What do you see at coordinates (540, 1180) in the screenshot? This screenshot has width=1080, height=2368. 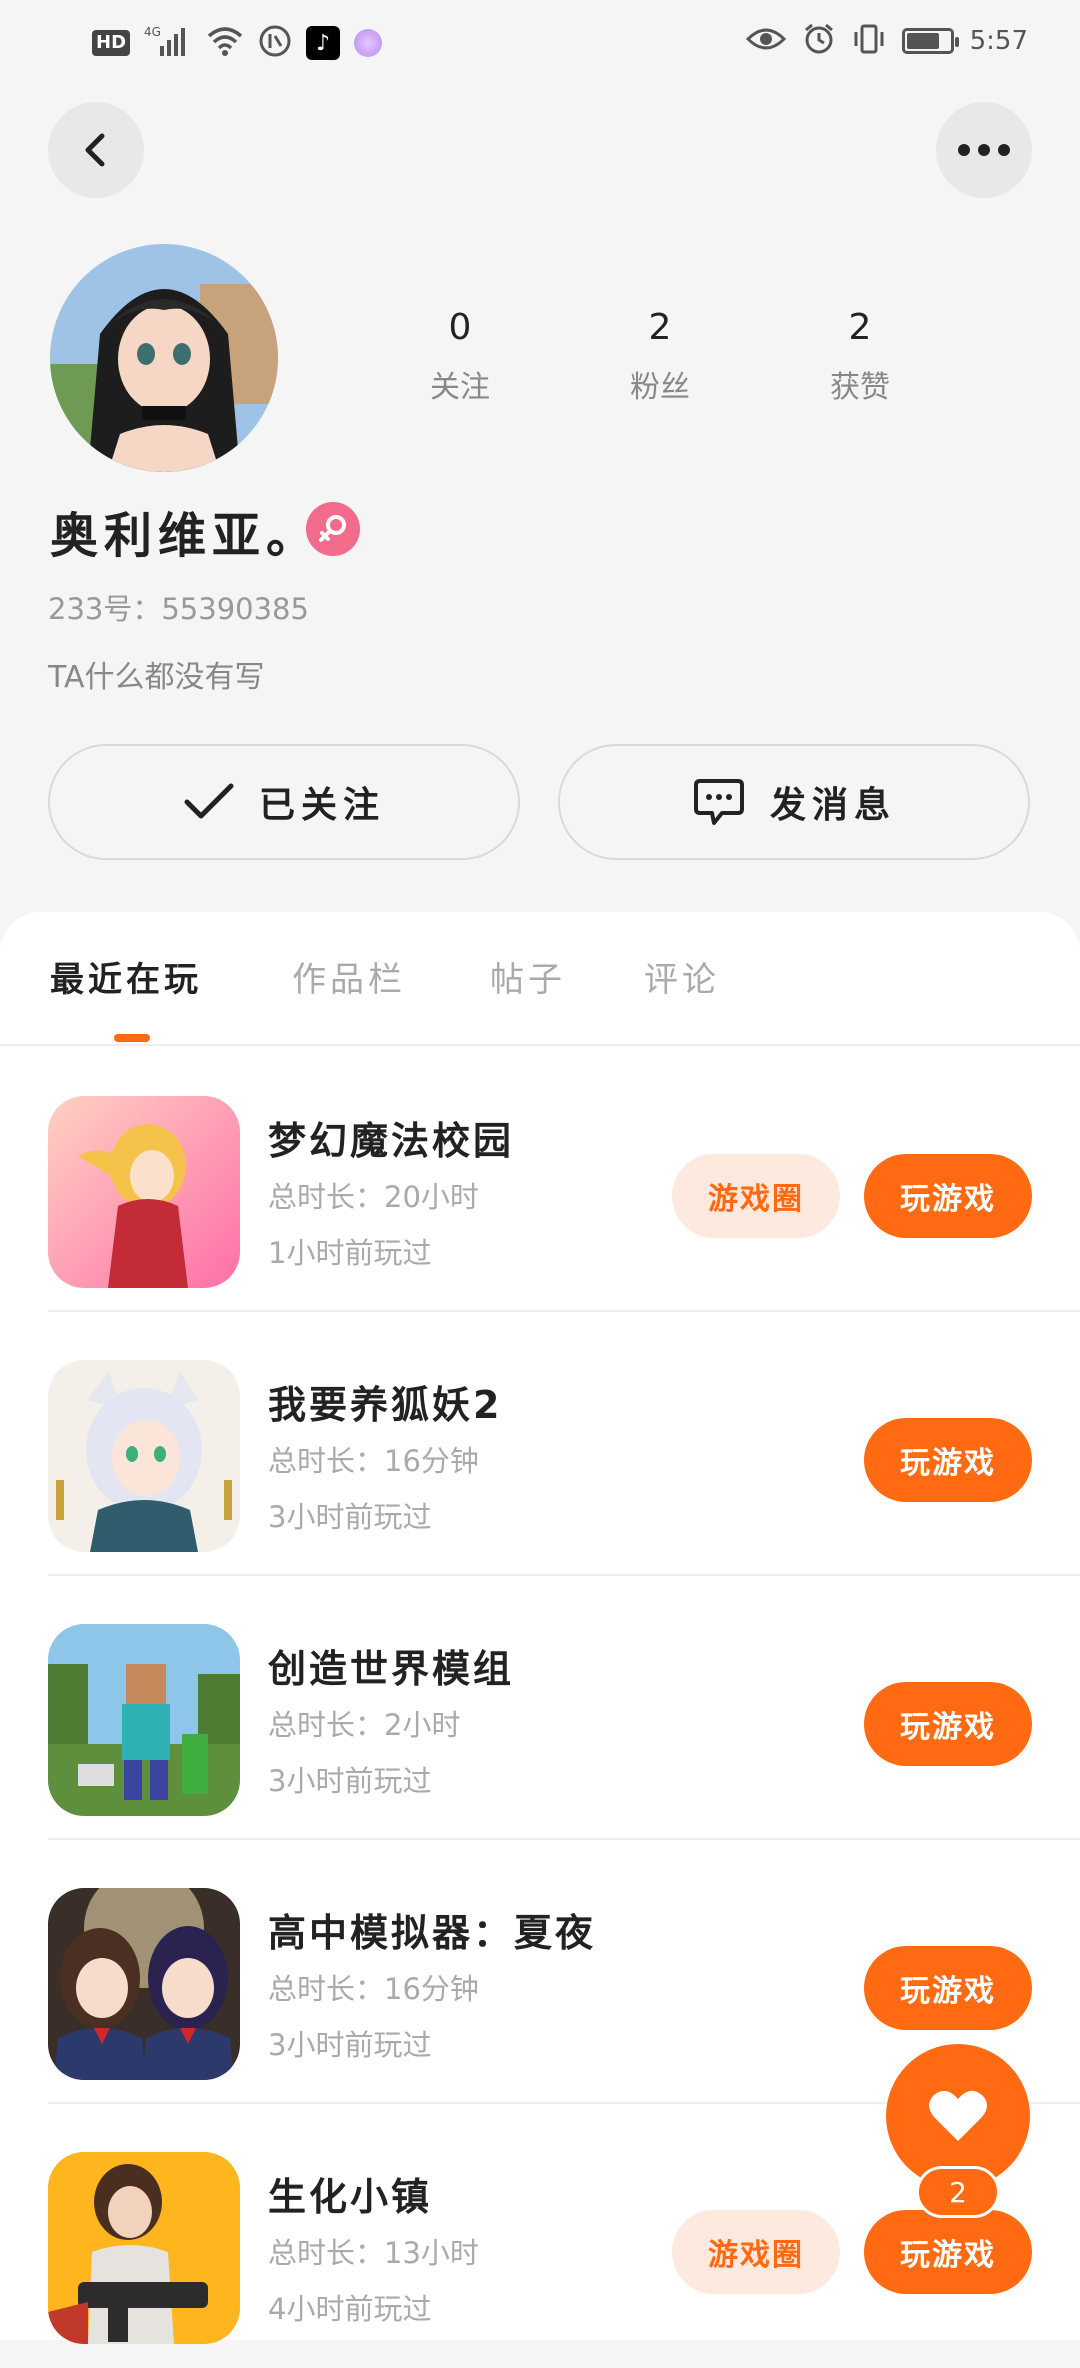 I see `game-row: 梦幻魔法校园 总时长：20小时 1小时前玩过 游戏圈 玩游戏` at bounding box center [540, 1180].